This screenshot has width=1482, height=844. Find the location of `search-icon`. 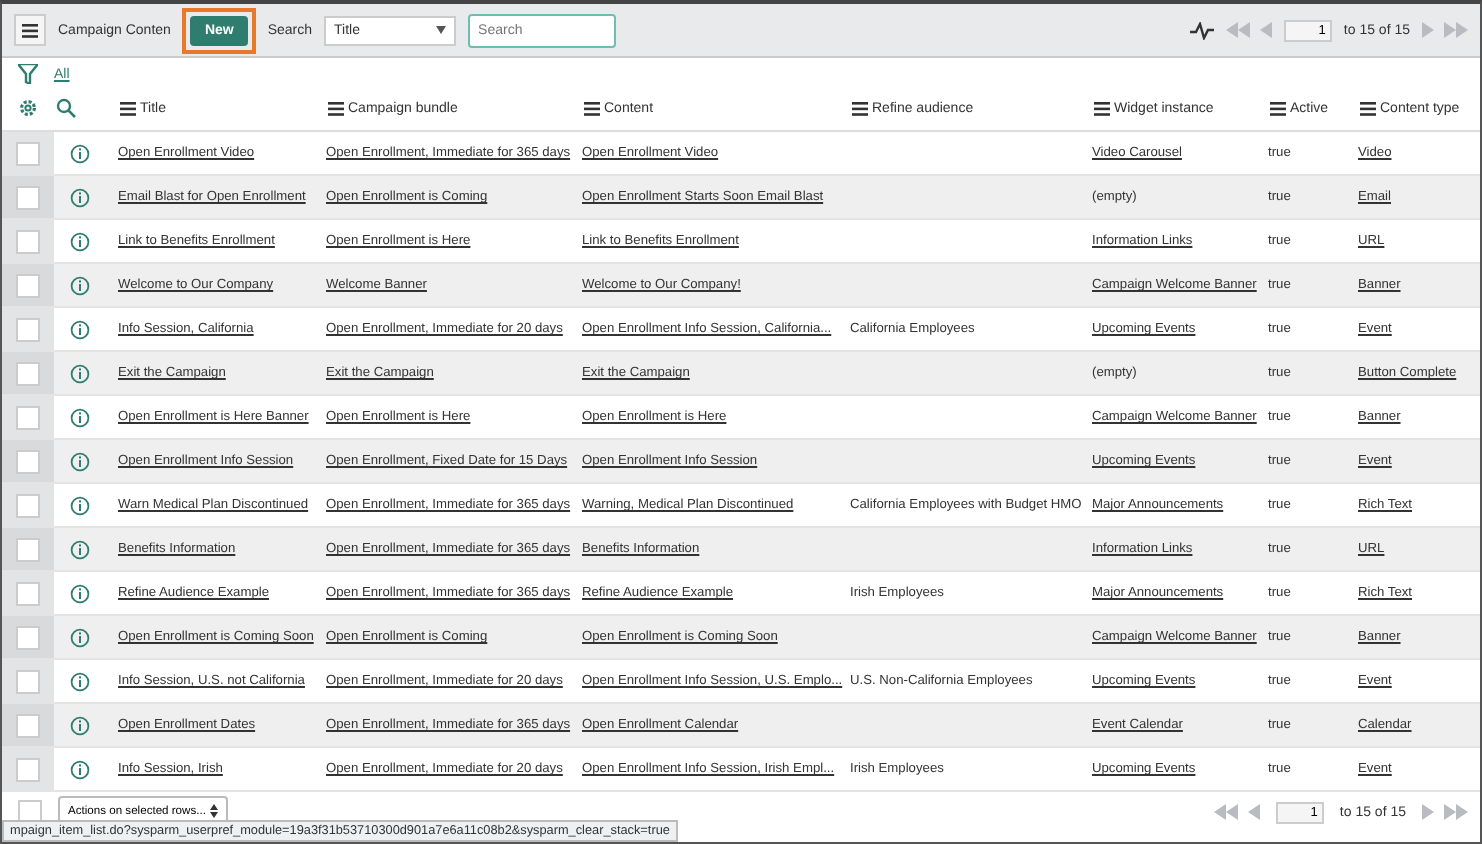

search-icon is located at coordinates (66, 108).